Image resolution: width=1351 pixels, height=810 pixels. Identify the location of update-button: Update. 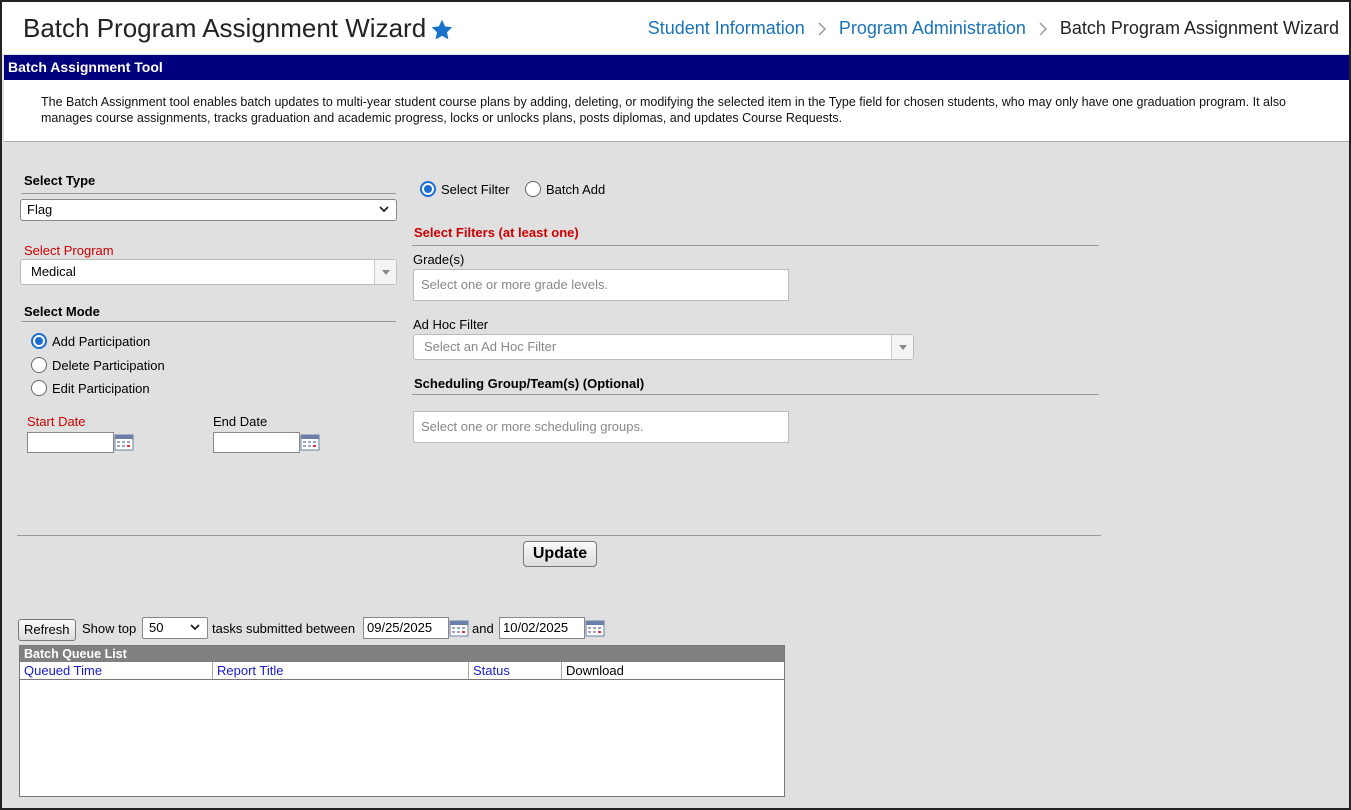
(560, 554).